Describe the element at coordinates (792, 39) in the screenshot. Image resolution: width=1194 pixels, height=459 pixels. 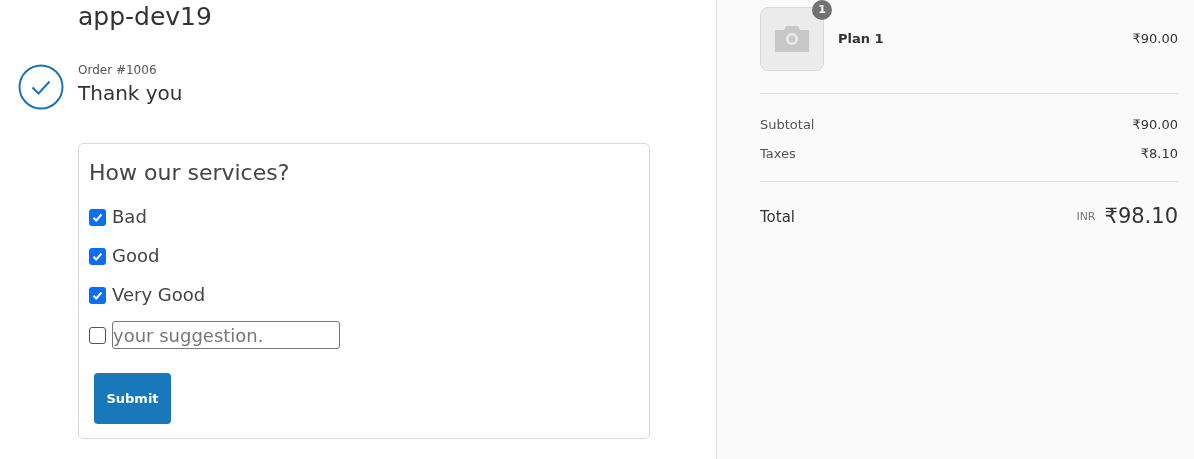
I see `camera-icon` at that location.